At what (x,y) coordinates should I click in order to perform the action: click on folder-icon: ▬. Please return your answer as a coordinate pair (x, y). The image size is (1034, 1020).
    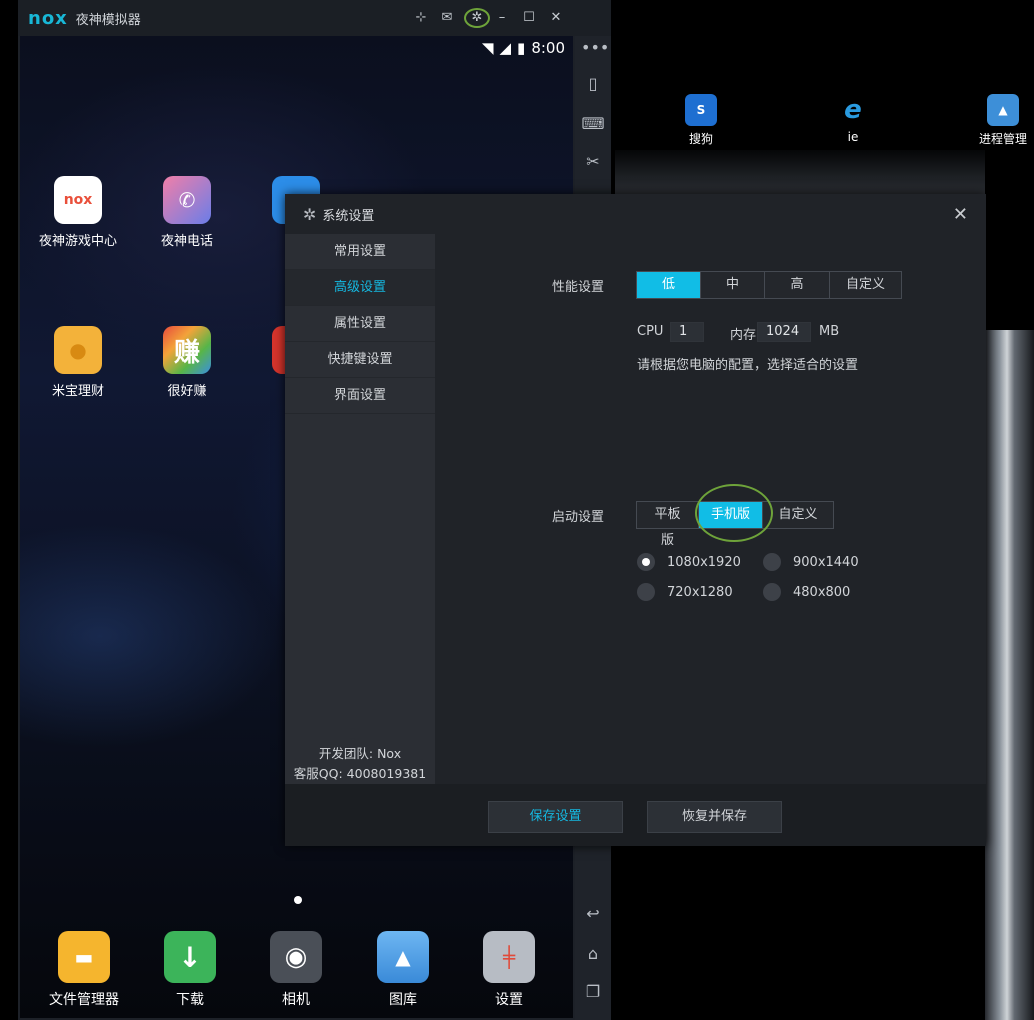
    Looking at the image, I should click on (84, 957).